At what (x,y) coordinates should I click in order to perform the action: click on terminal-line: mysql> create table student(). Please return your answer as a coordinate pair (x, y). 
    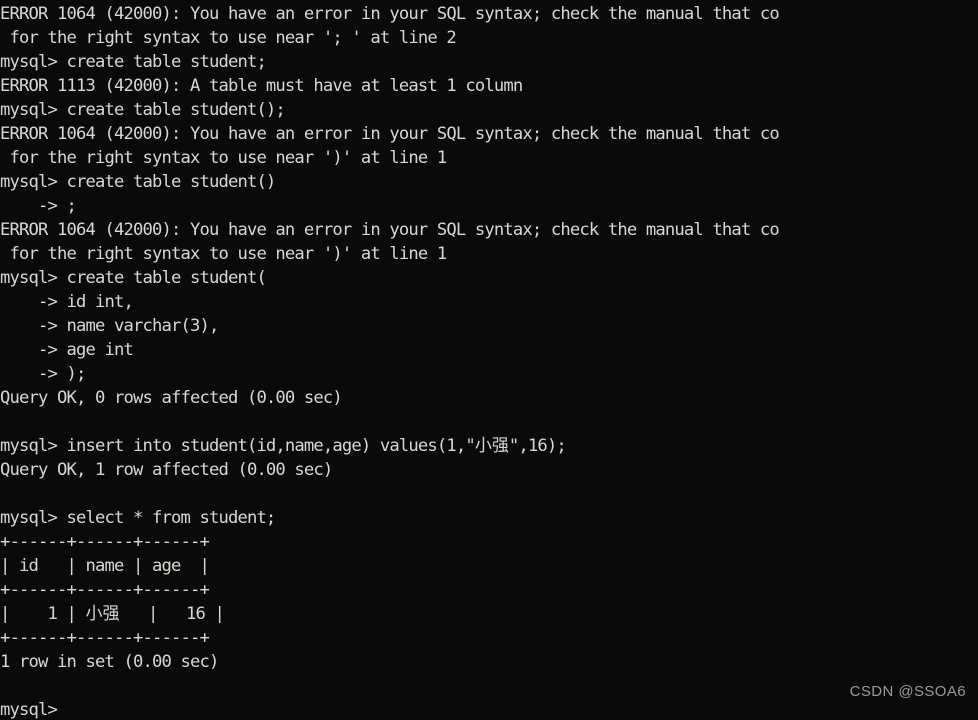
    Looking at the image, I should click on (138, 182).